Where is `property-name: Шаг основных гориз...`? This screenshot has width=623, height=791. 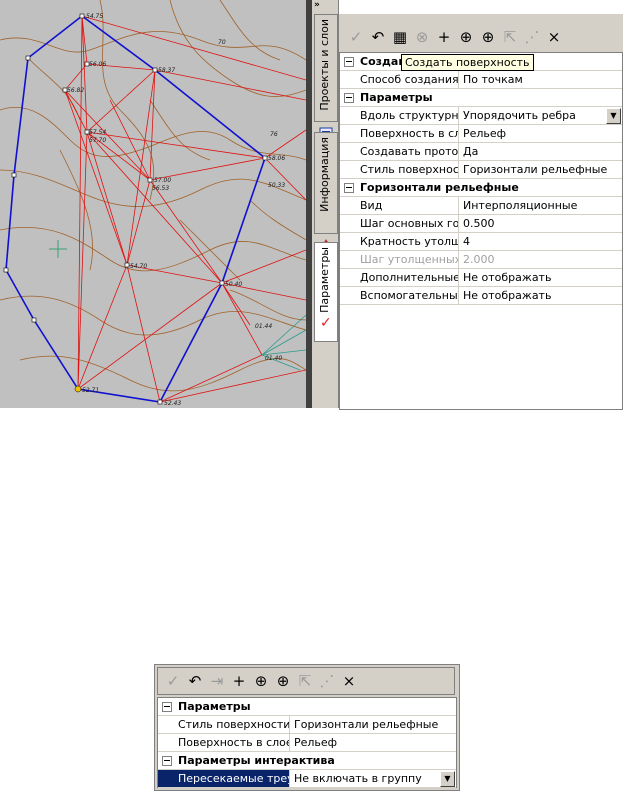
property-name: Шаг основных гориз... is located at coordinates (399, 223).